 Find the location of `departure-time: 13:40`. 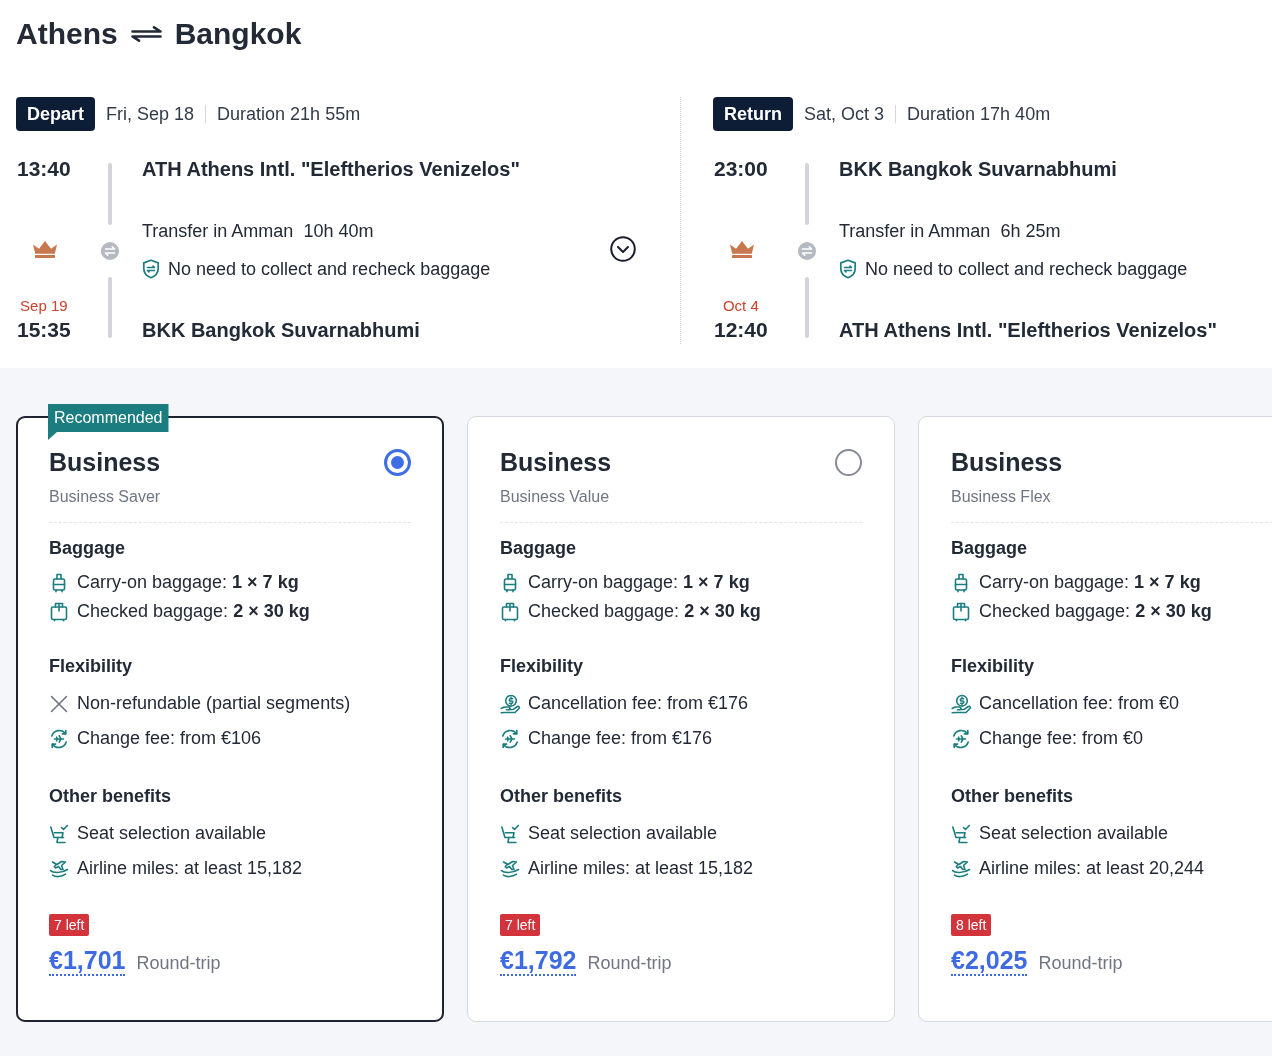

departure-time: 13:40 is located at coordinates (43, 169).